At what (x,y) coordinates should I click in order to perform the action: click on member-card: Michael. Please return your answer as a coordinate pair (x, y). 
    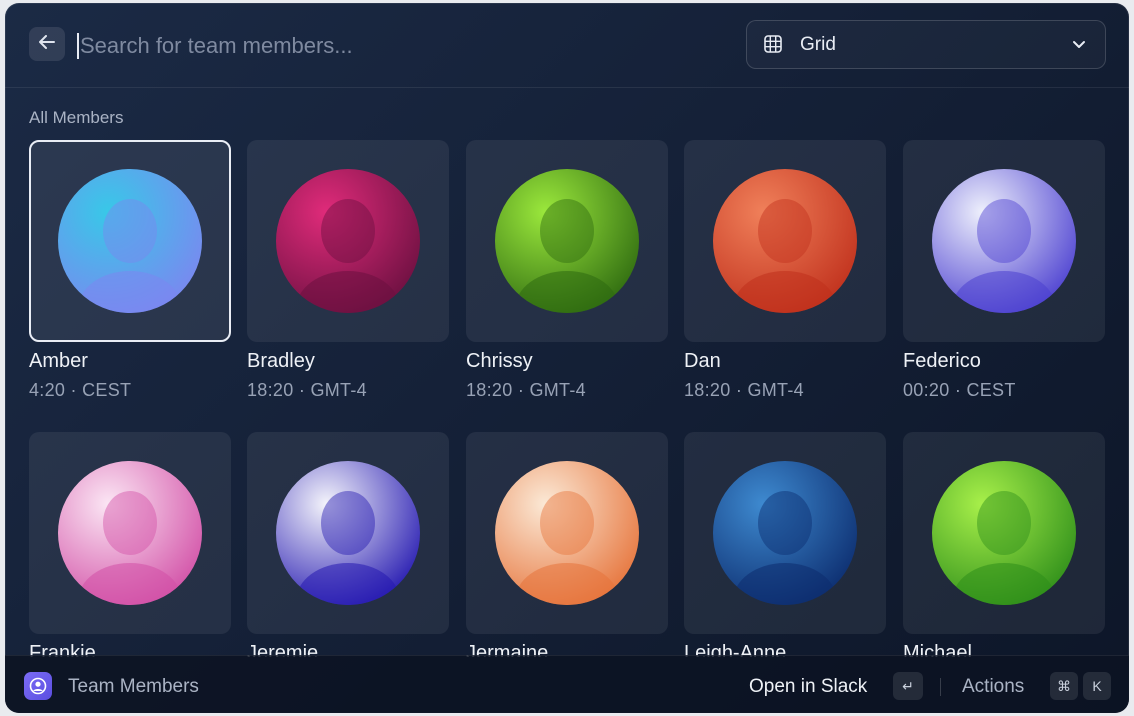
    Looking at the image, I should click on (1004, 544).